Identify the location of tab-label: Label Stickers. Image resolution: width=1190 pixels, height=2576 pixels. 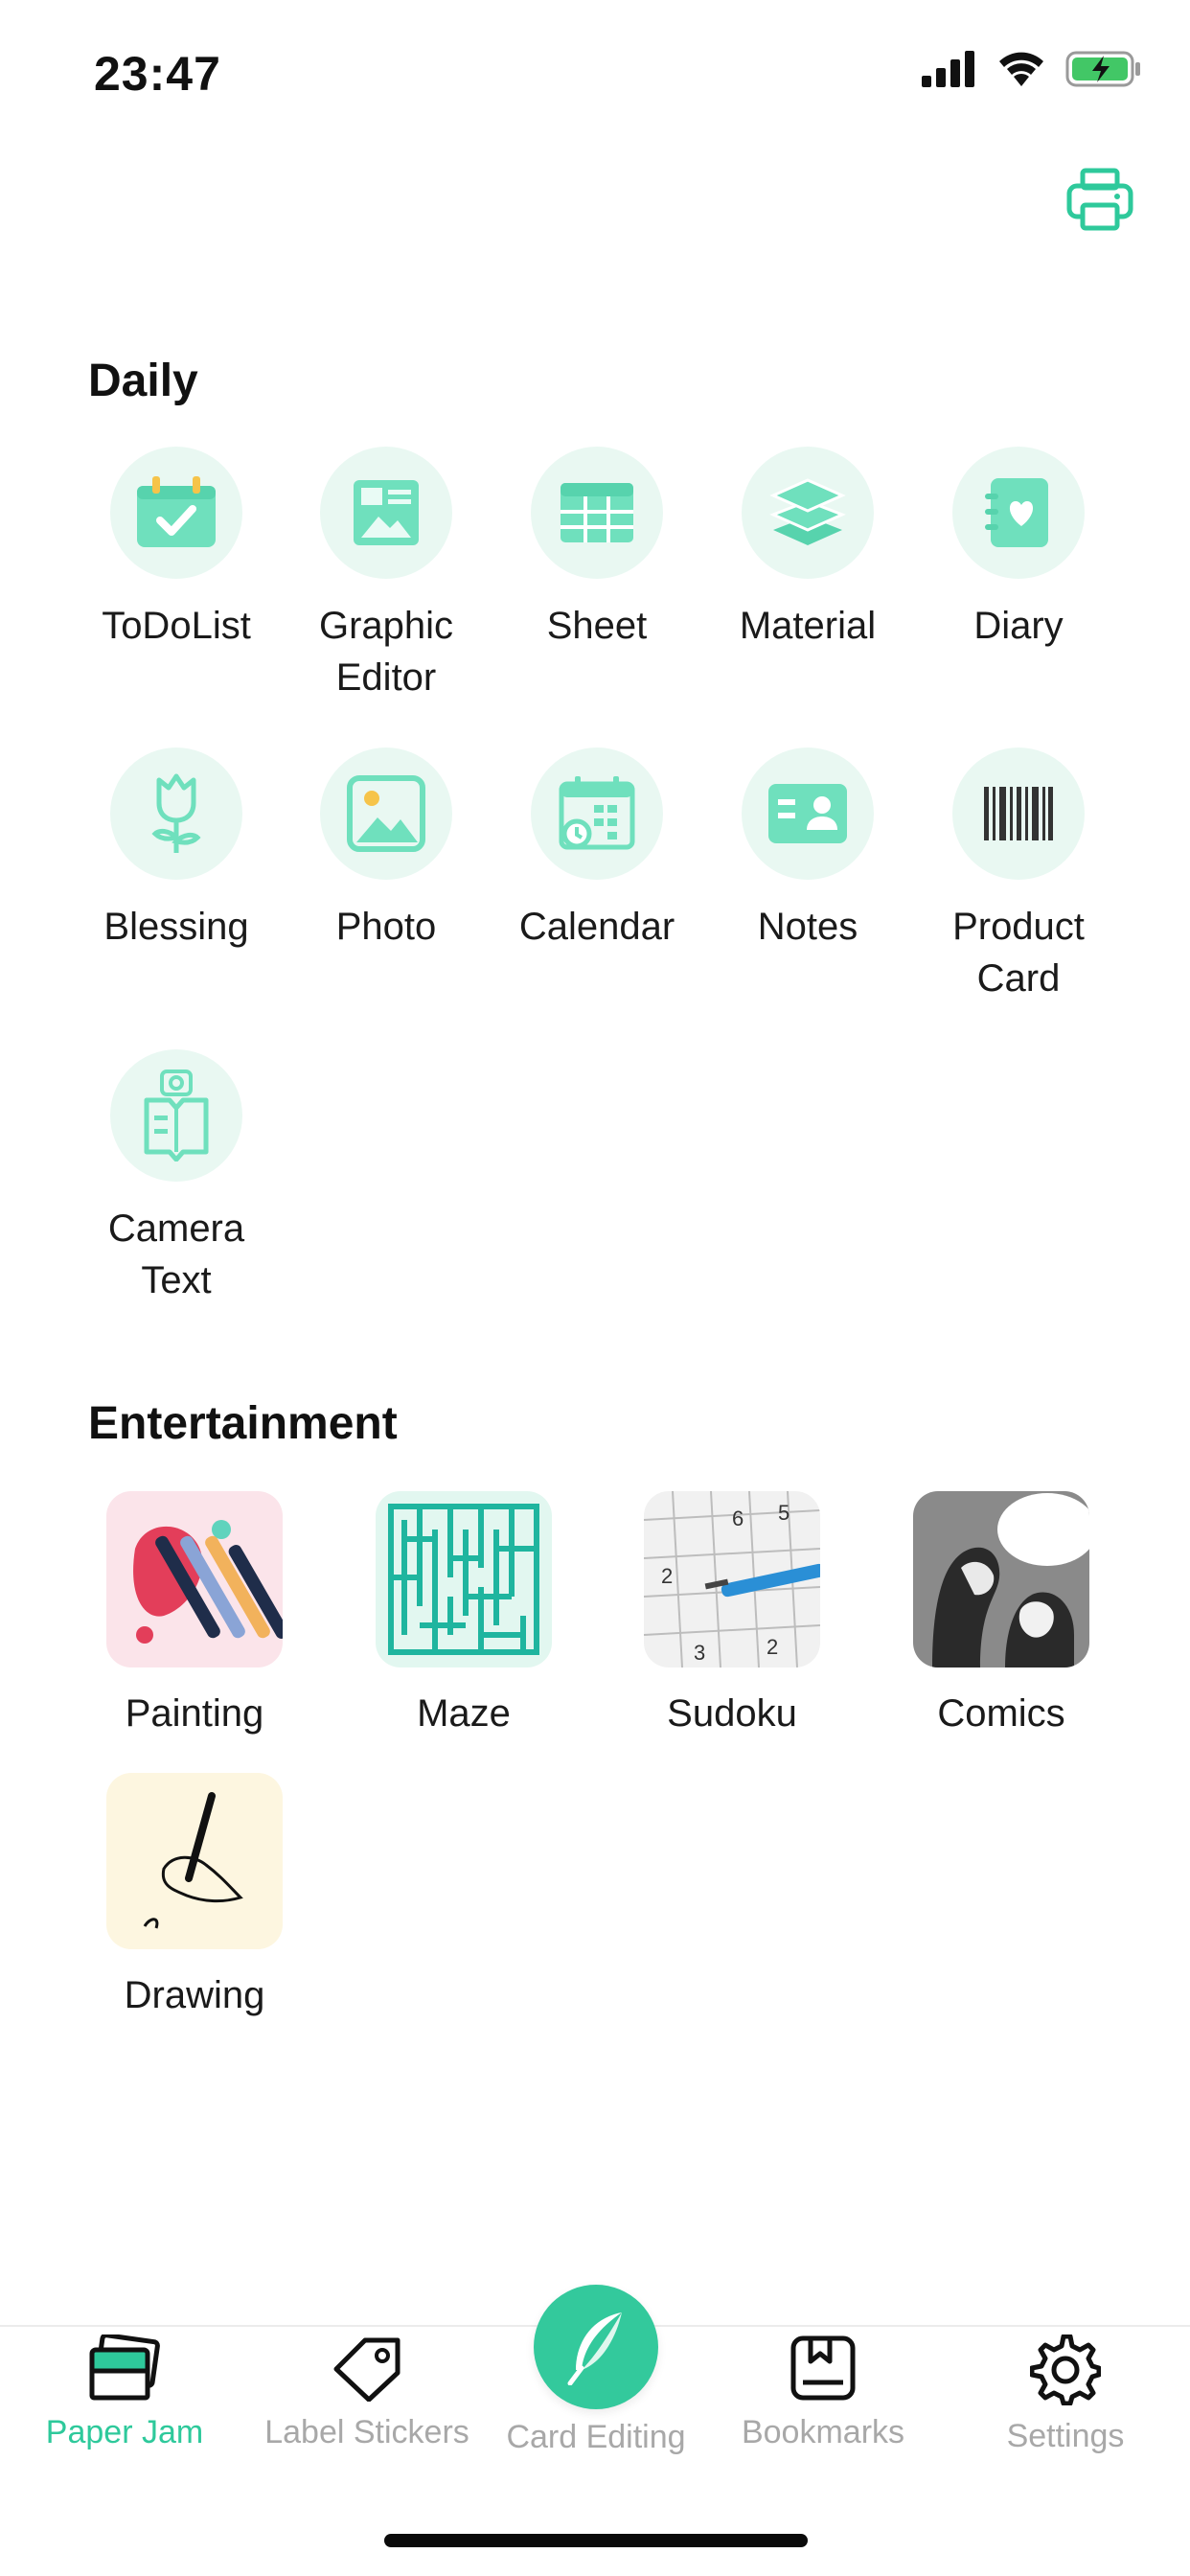
(366, 2432).